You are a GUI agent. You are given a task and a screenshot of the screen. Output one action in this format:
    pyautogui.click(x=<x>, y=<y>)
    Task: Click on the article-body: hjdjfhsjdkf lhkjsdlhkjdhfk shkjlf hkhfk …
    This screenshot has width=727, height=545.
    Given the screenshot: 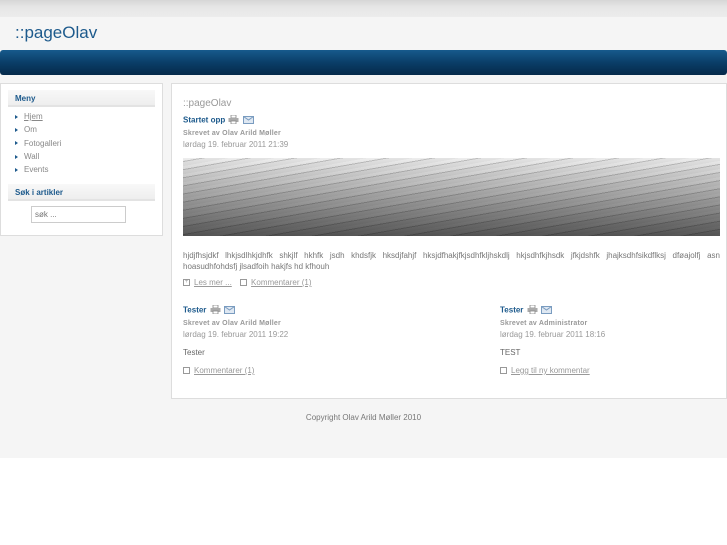 What is the action you would take?
    pyautogui.click(x=451, y=261)
    